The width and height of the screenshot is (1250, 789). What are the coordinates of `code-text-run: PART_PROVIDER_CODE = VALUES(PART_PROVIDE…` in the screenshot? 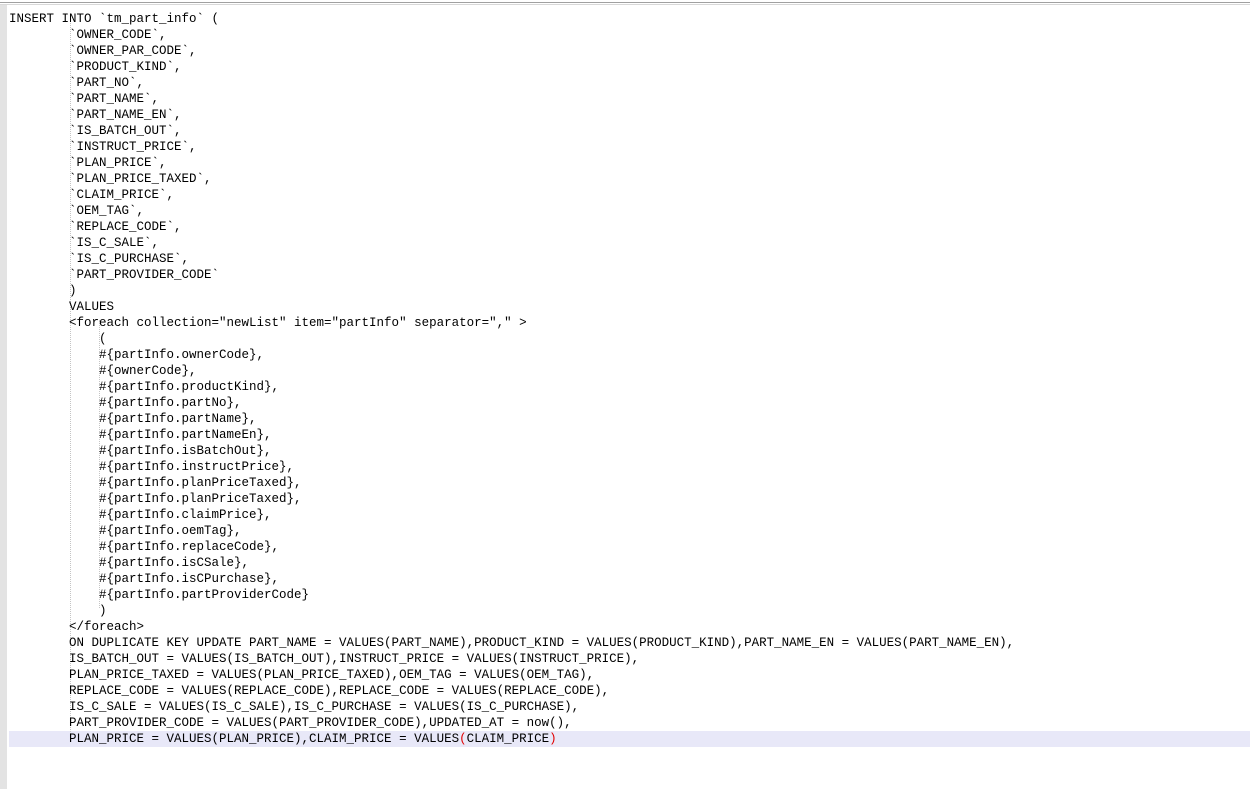 It's located at (290, 723).